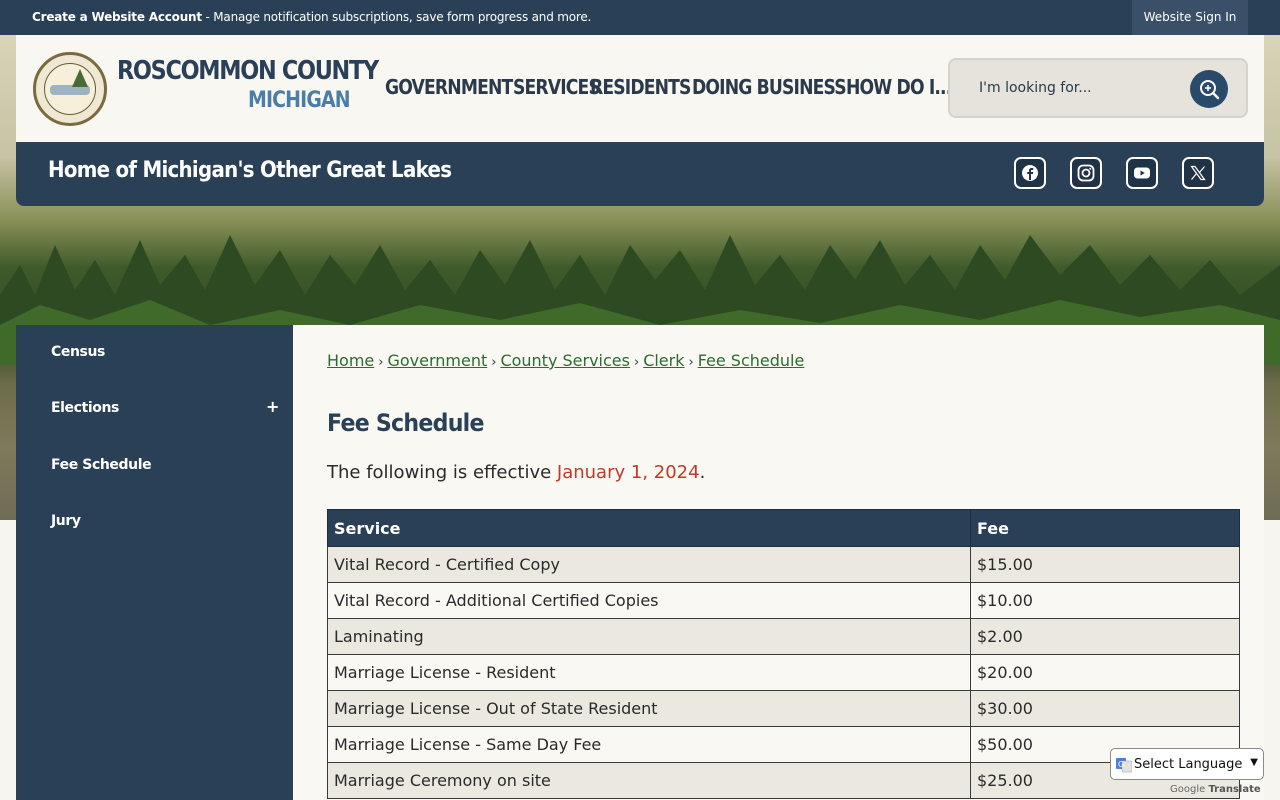  What do you see at coordinates (649, 564) in the screenshot?
I see `service-cell: Vital Record - Certified Copy` at bounding box center [649, 564].